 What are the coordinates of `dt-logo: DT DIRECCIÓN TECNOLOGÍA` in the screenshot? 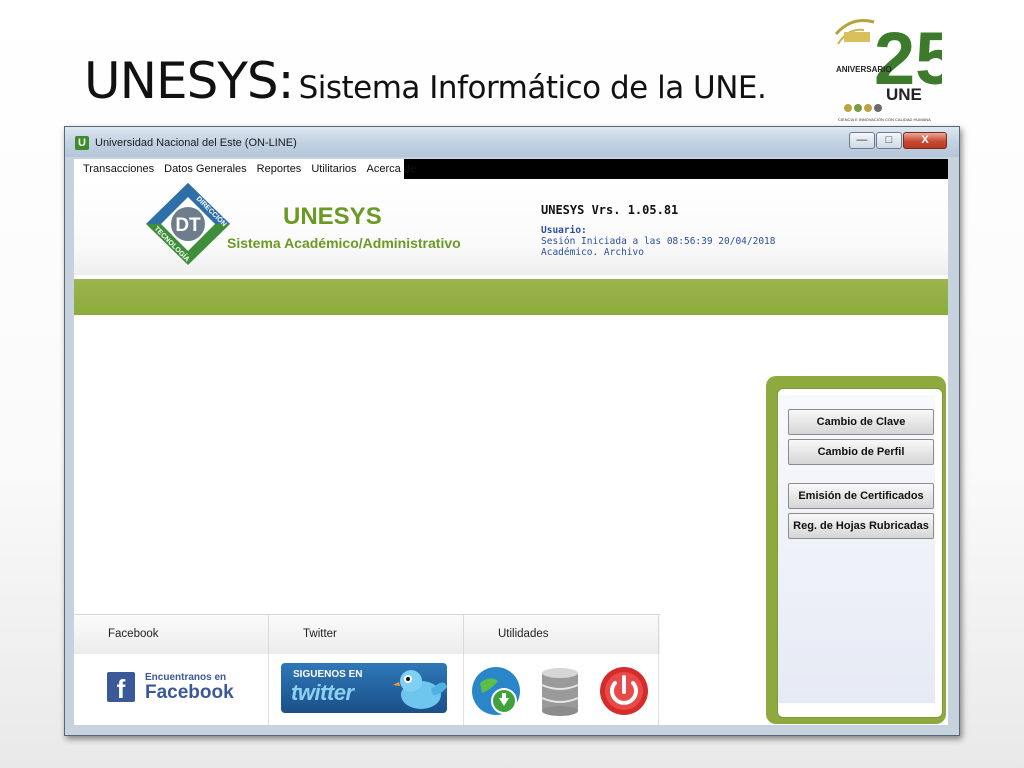 It's located at (188, 224).